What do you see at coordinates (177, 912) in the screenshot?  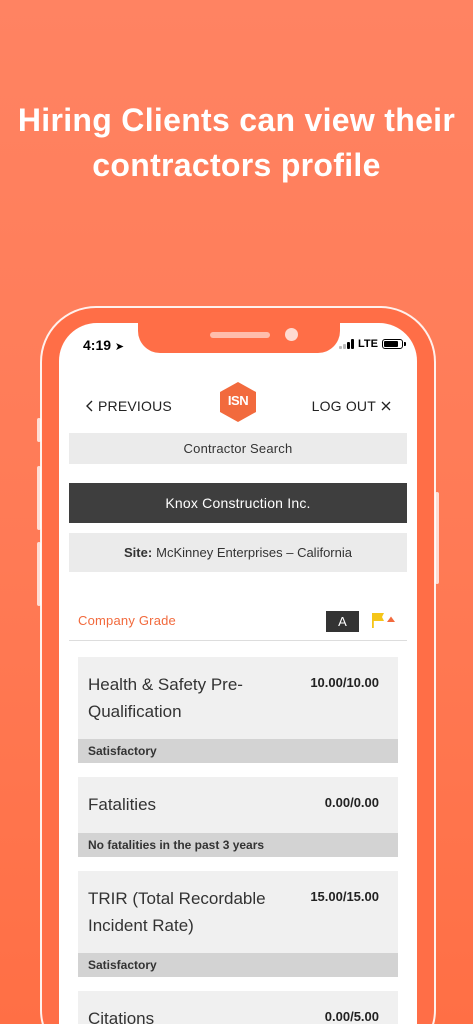 I see `card-title: TRIR (Total Recordable Incident Rate)` at bounding box center [177, 912].